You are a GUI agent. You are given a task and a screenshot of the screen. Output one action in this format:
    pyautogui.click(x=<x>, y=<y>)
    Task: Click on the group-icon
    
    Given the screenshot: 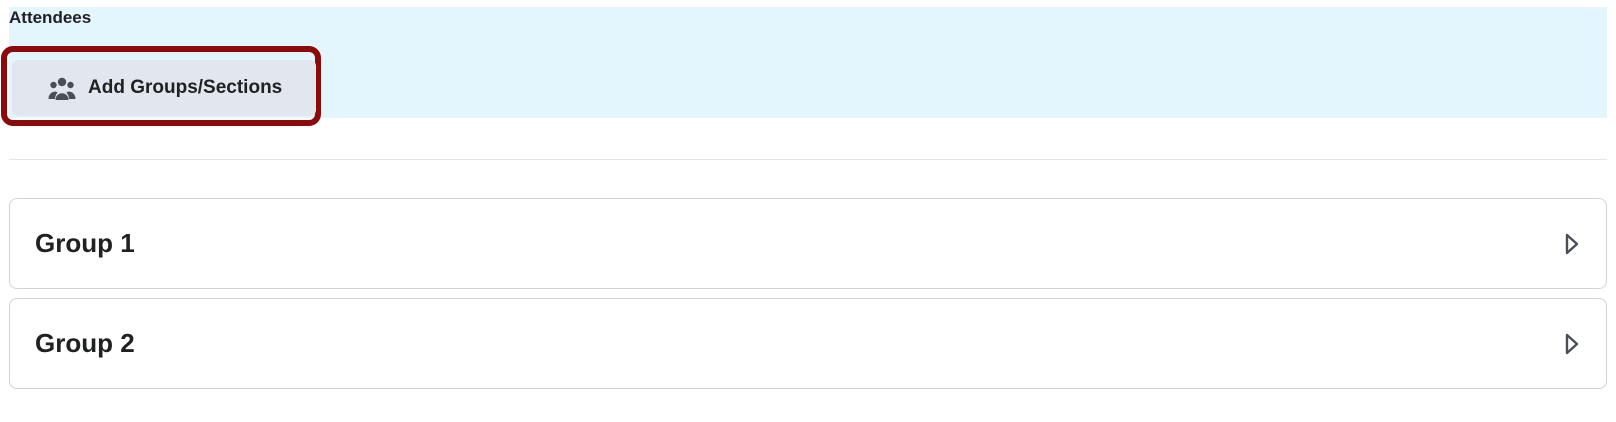 What is the action you would take?
    pyautogui.click(x=62, y=88)
    